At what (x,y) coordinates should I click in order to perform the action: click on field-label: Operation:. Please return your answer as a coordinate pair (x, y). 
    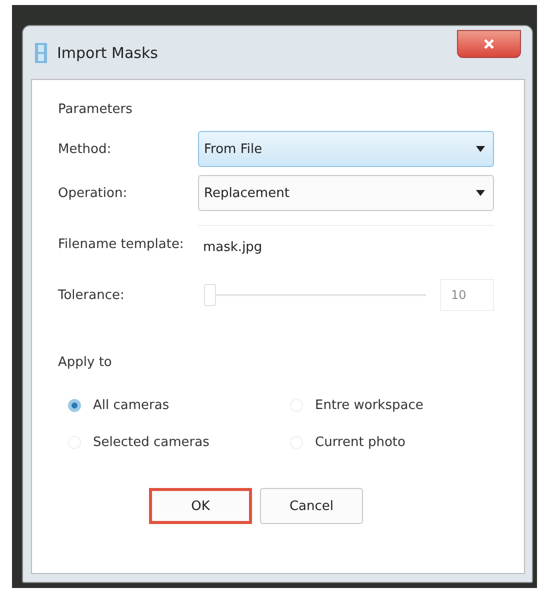
    Looking at the image, I should click on (93, 193).